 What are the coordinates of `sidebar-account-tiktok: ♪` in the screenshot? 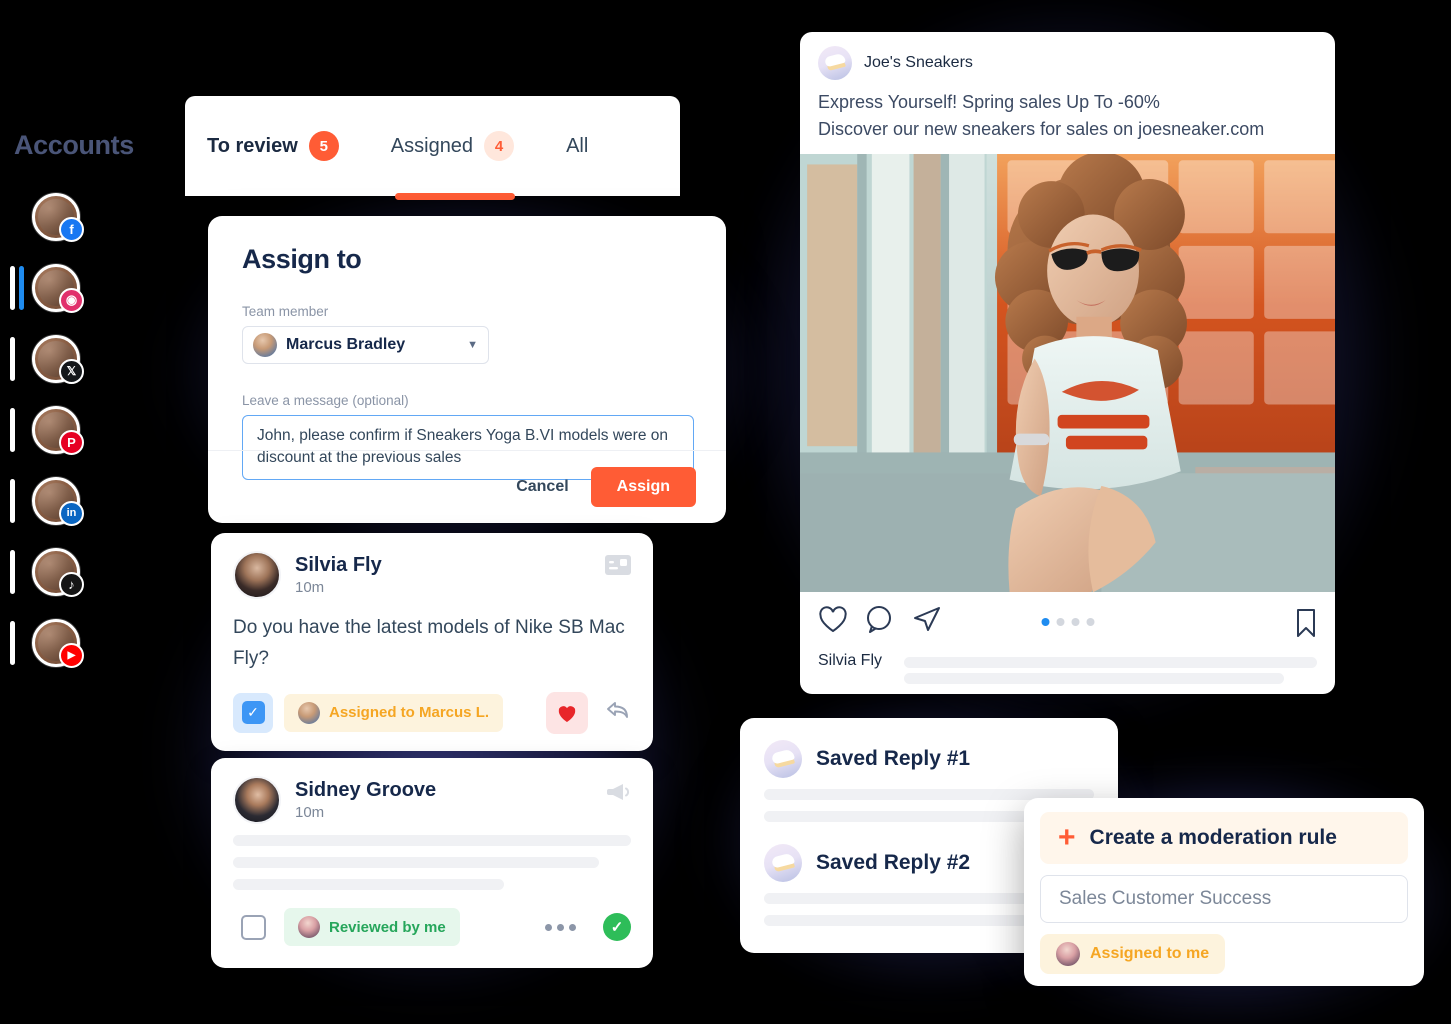 It's located at (85, 571).